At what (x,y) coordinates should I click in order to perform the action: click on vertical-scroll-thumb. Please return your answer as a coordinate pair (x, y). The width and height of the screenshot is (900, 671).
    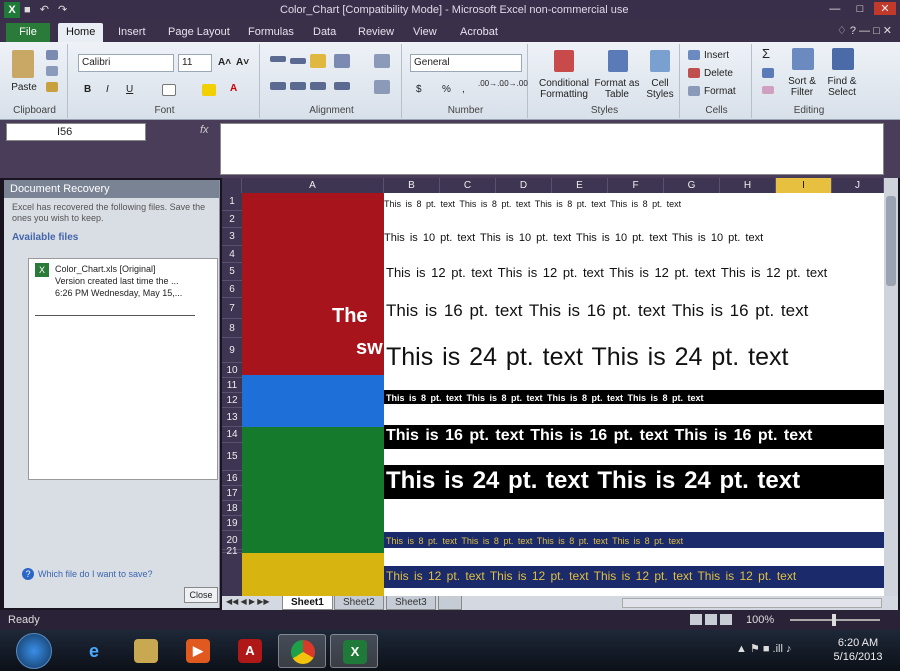
    Looking at the image, I should click on (891, 241).